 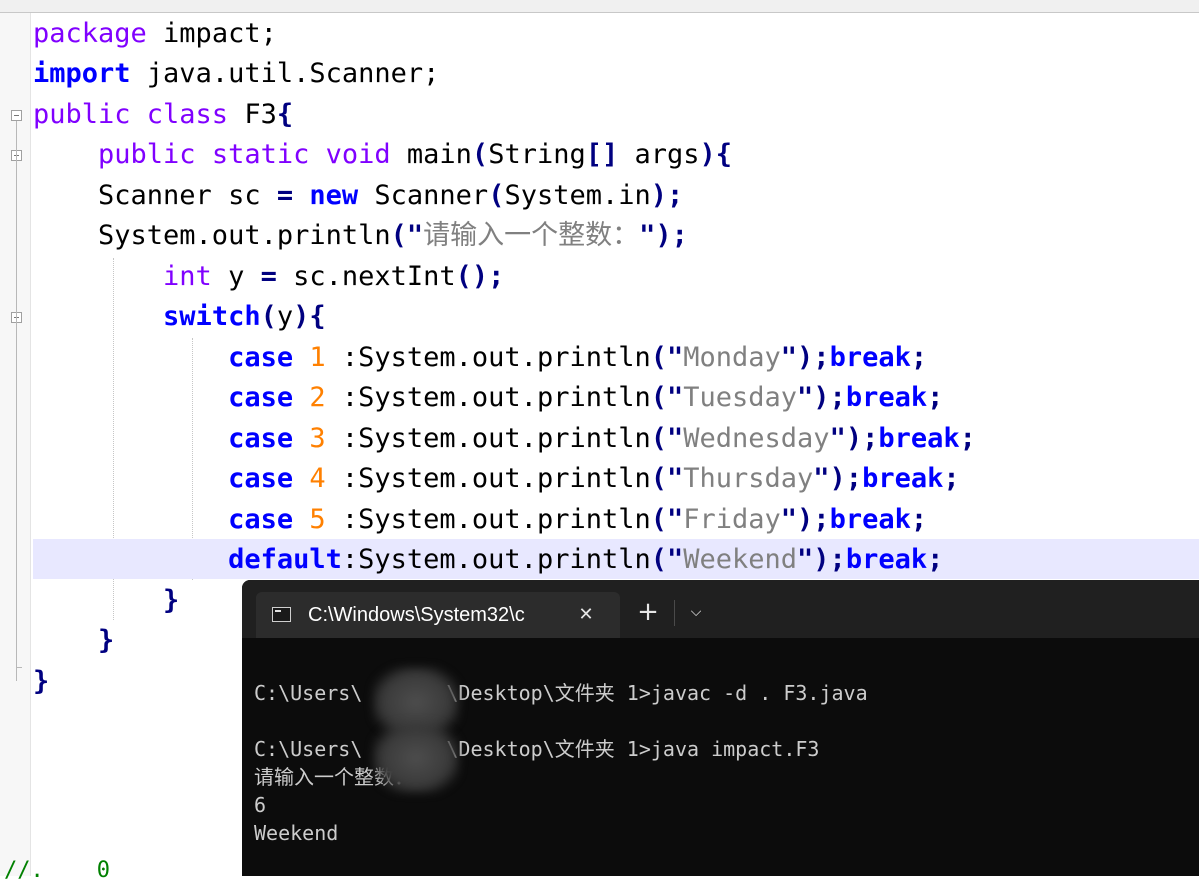 What do you see at coordinates (599, 6) in the screenshot?
I see `editor-tab-strip` at bounding box center [599, 6].